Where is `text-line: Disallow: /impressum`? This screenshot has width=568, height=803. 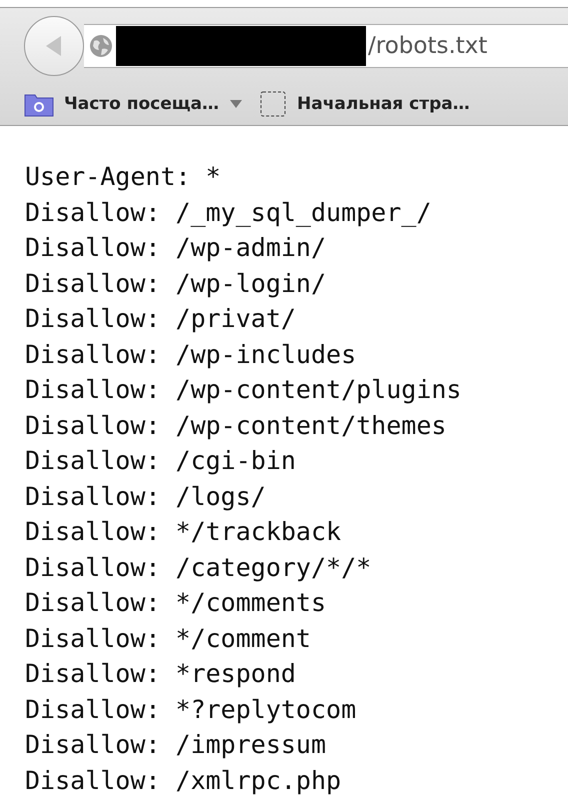
text-line: Disallow: /impressum is located at coordinates (176, 745).